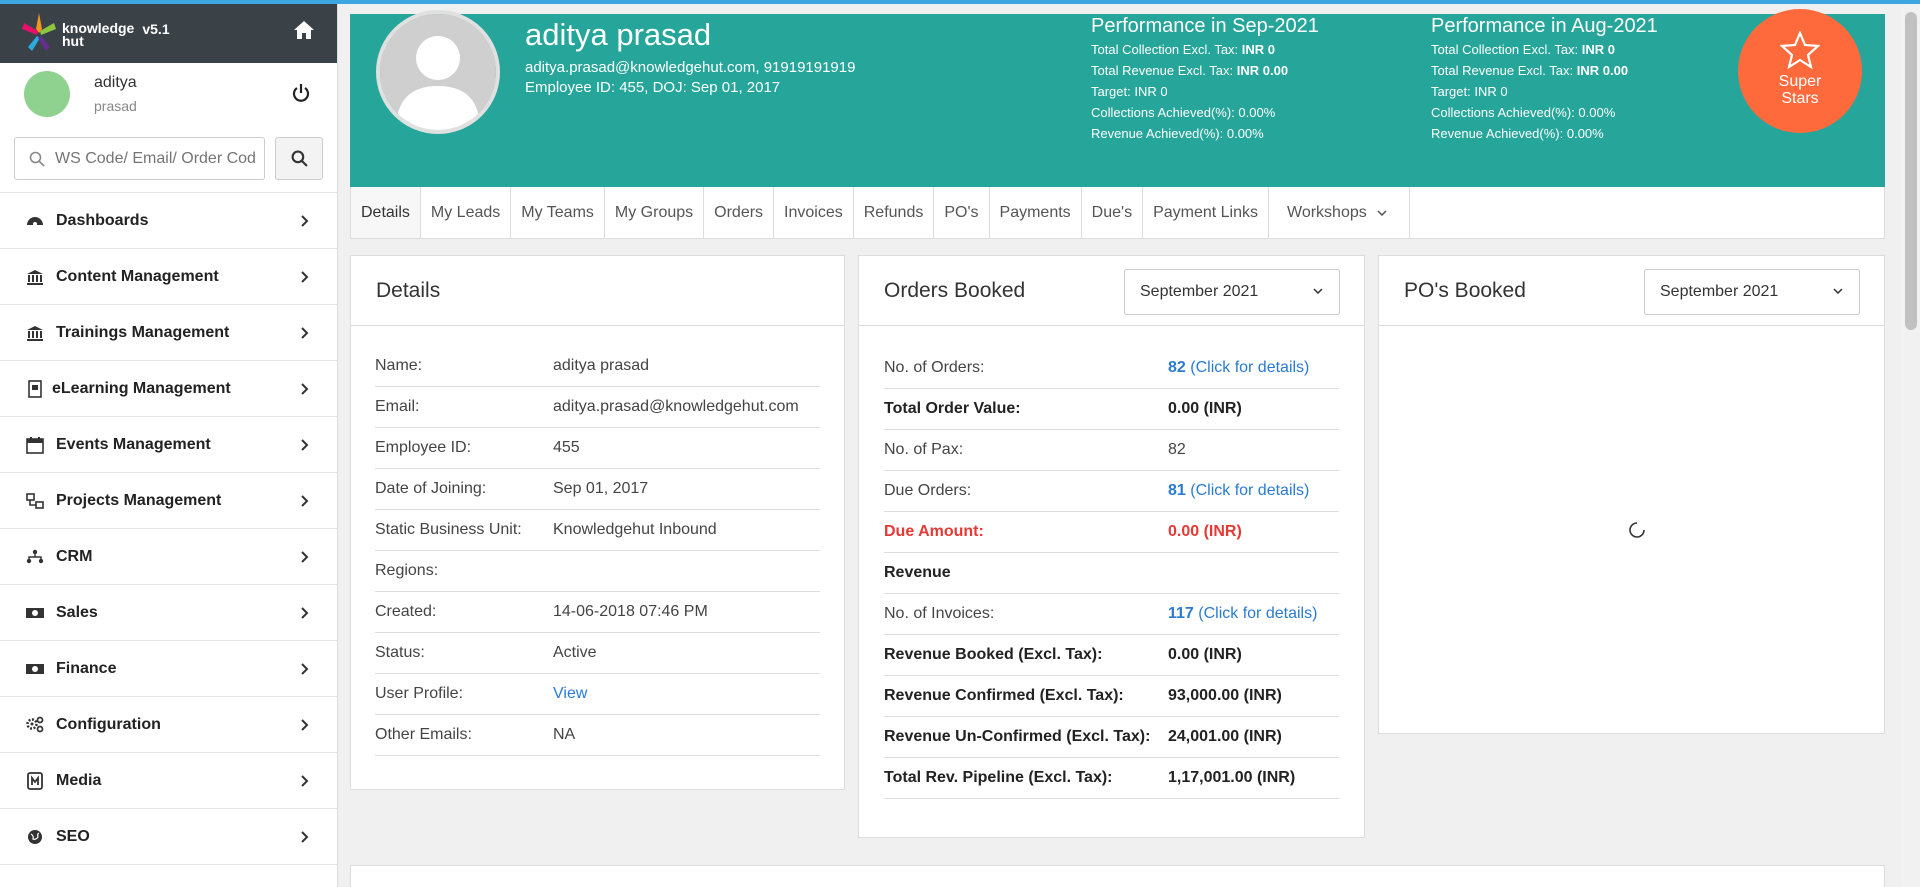 This screenshot has height=887, width=1920. Describe the element at coordinates (386, 212) in the screenshot. I see `tab-details: Details` at that location.